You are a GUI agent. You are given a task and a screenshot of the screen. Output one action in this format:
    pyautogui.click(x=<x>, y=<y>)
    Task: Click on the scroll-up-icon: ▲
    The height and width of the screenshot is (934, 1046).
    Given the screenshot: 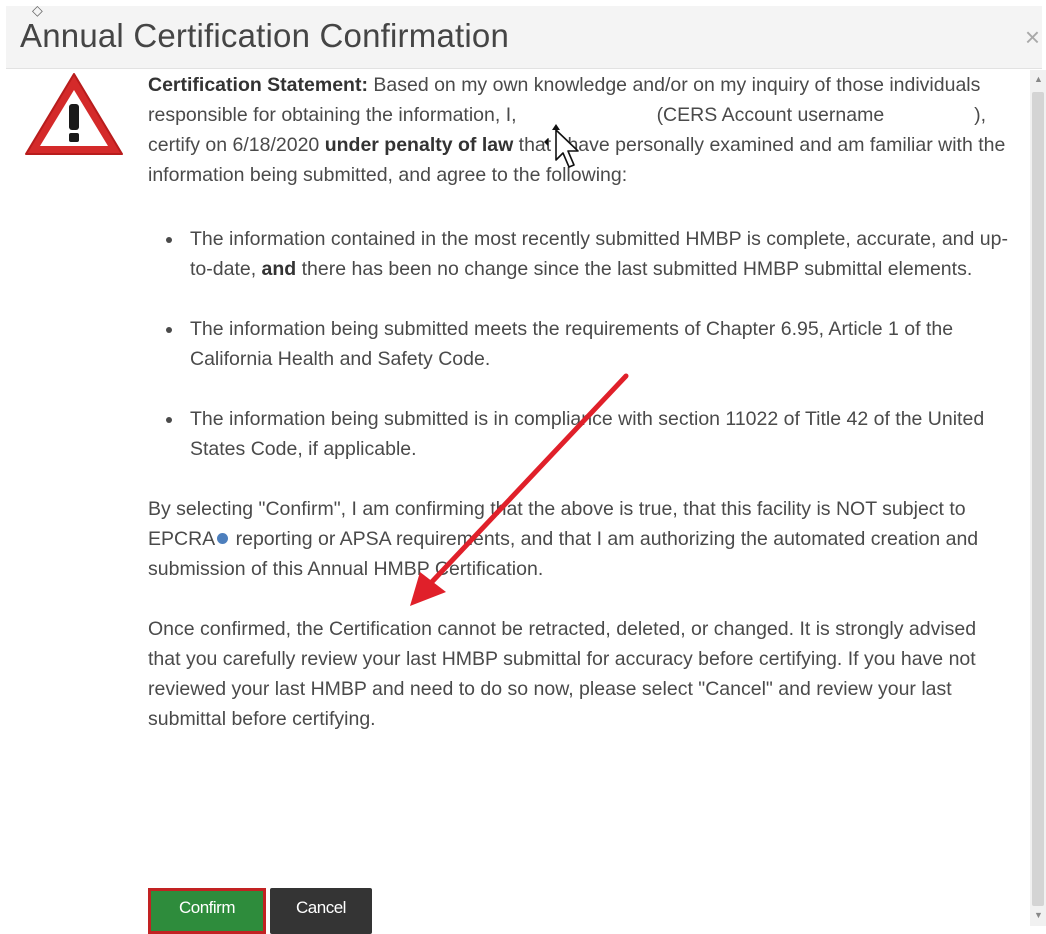 What is the action you would take?
    pyautogui.click(x=1038, y=79)
    